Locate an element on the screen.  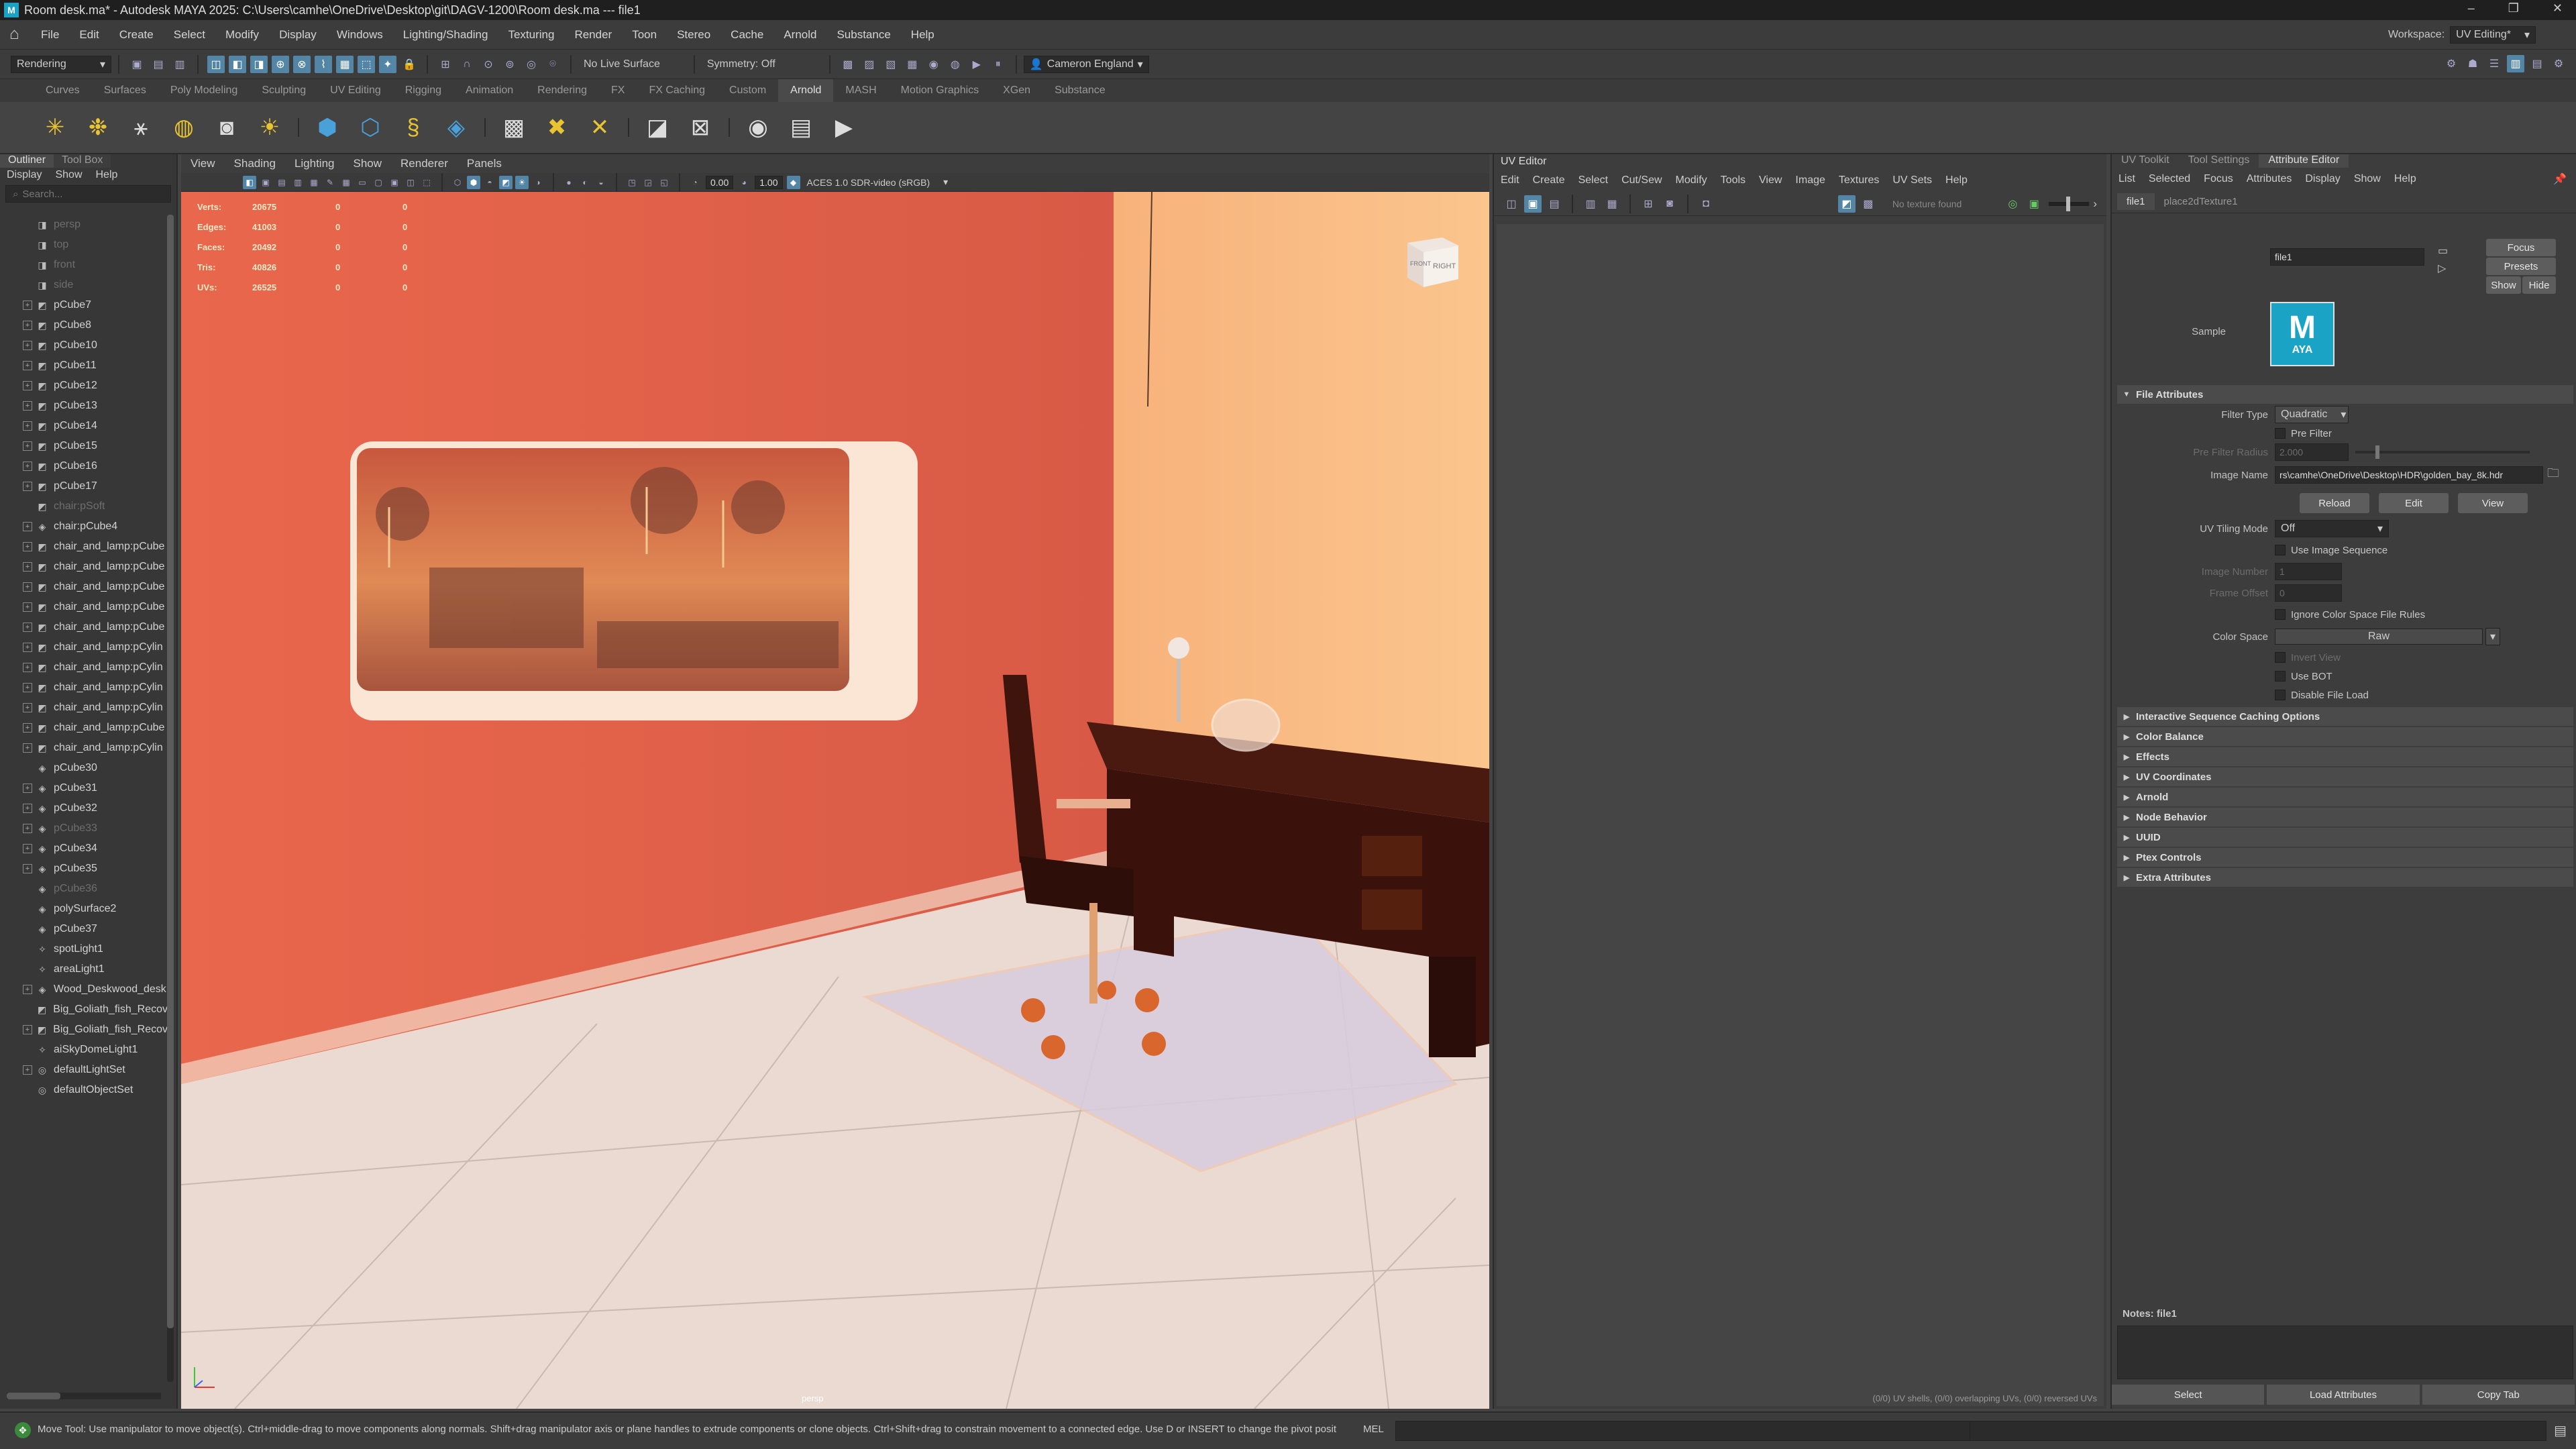
smooth-shade-icon: ⬢ is located at coordinates (473, 182).